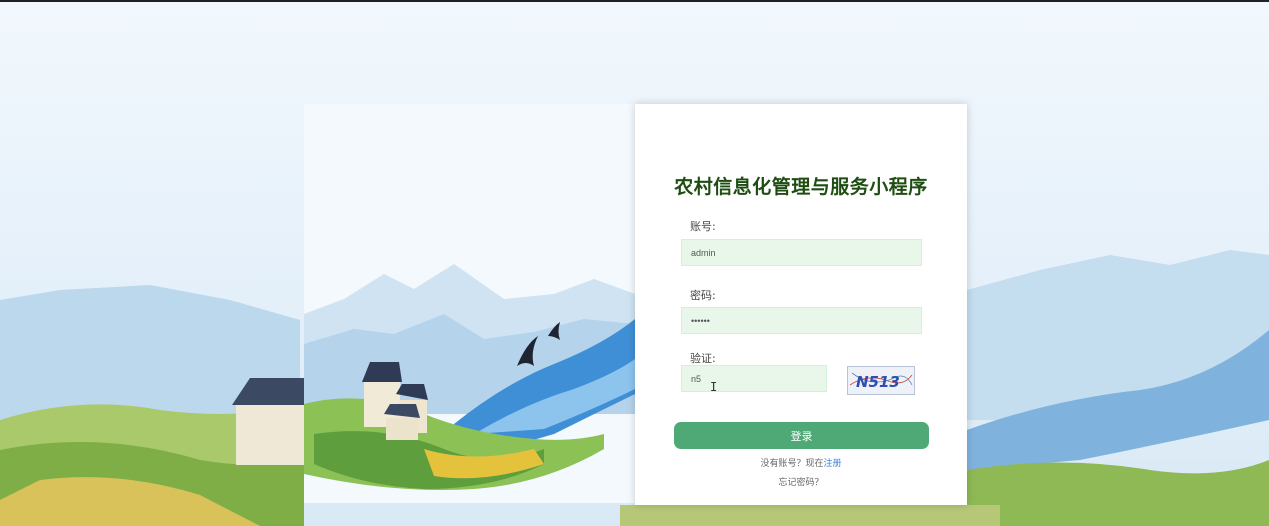 Image resolution: width=1269 pixels, height=526 pixels. Describe the element at coordinates (878, 382) in the screenshot. I see `captcha-text: N513` at that location.